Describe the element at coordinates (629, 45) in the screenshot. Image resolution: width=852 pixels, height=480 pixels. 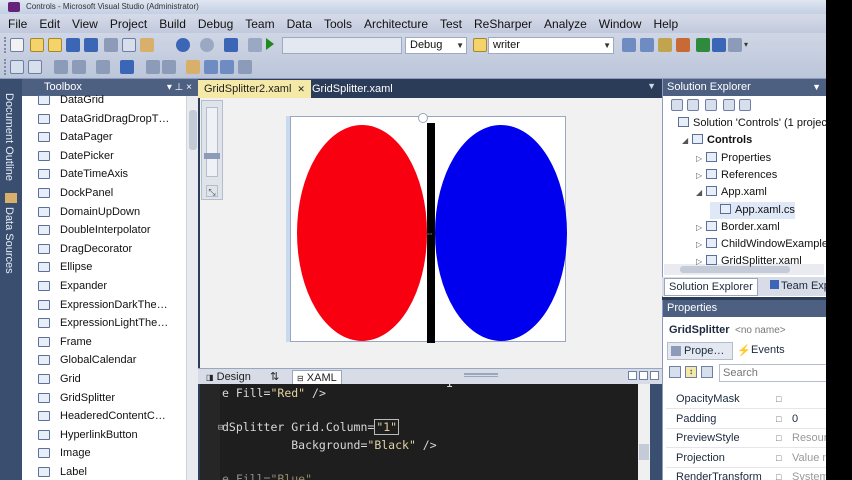
I see `solution-explorer-icon` at that location.